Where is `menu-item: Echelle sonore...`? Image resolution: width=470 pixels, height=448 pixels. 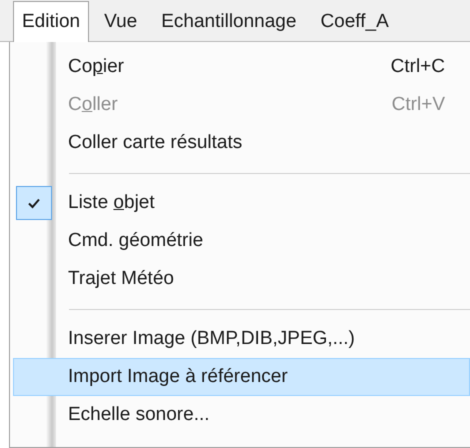 menu-item: Echelle sonore... is located at coordinates (241, 415).